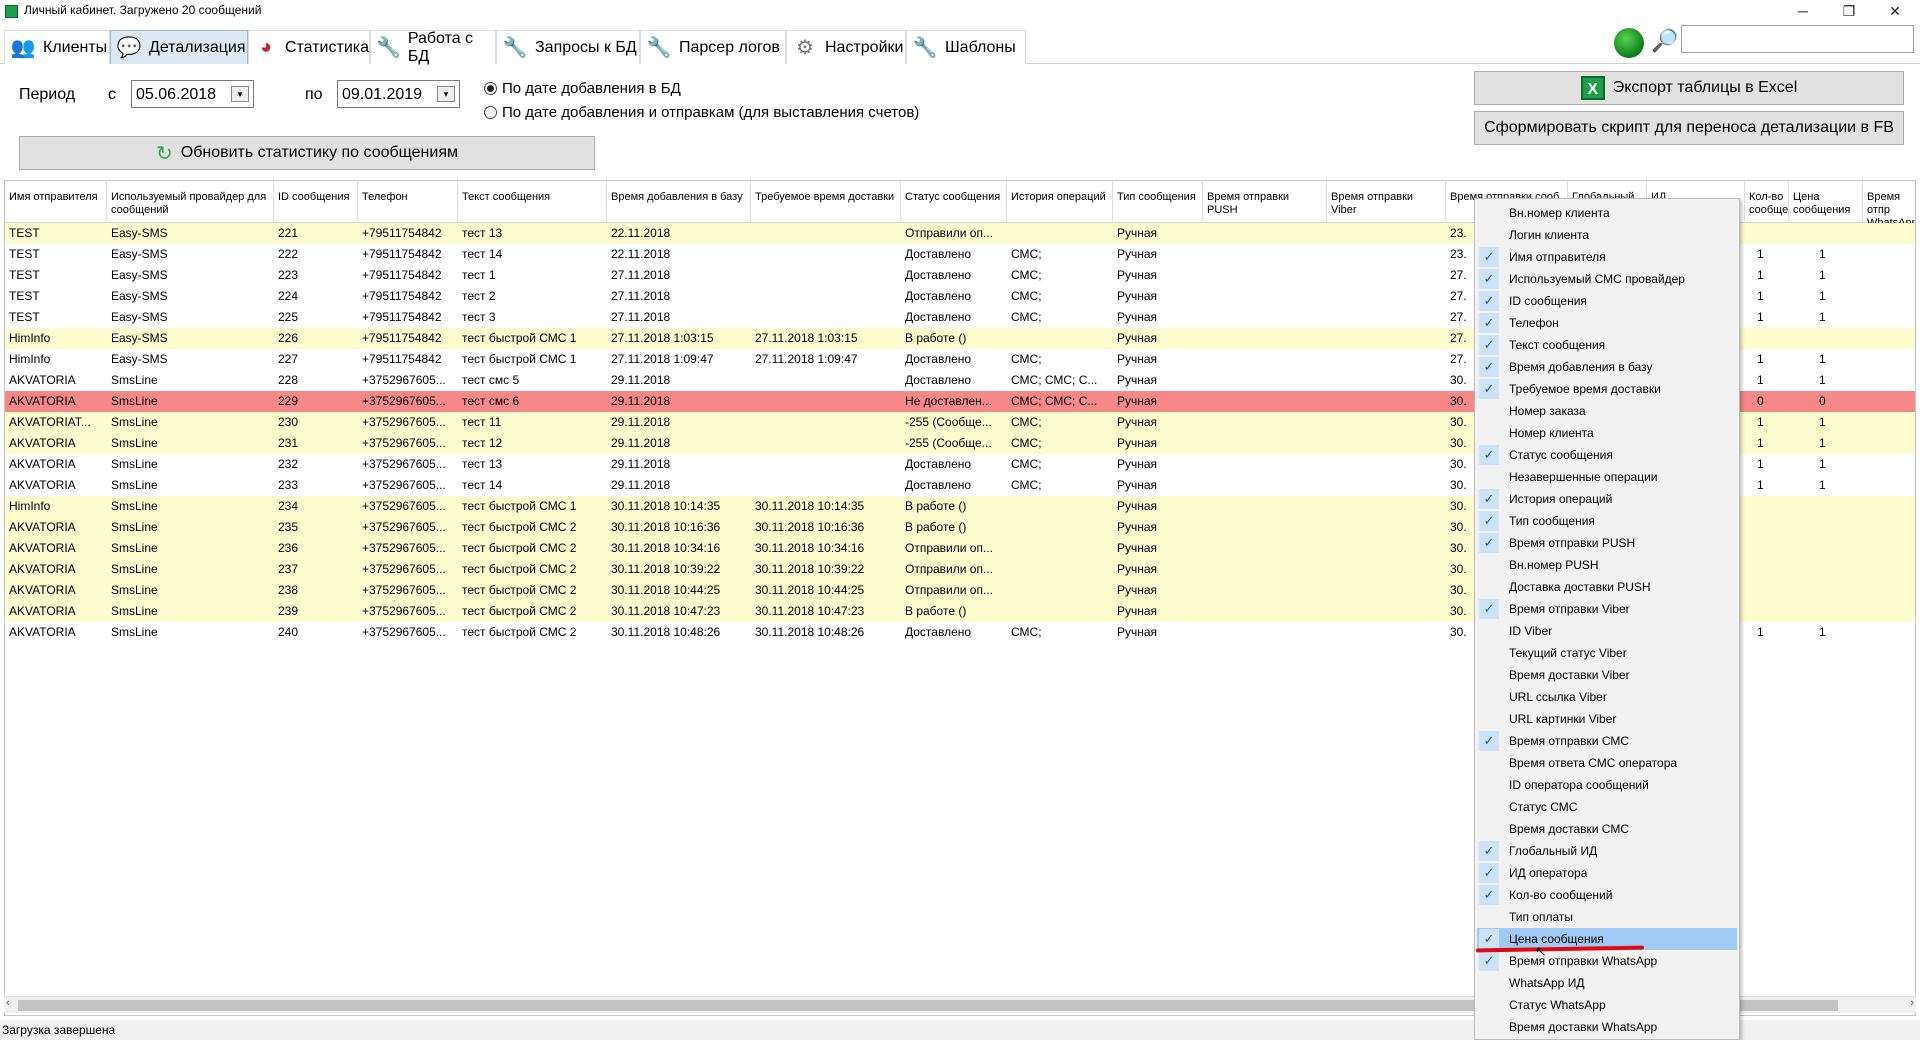  What do you see at coordinates (1137, 317) in the screenshot?
I see `cell-type: Ручная` at bounding box center [1137, 317].